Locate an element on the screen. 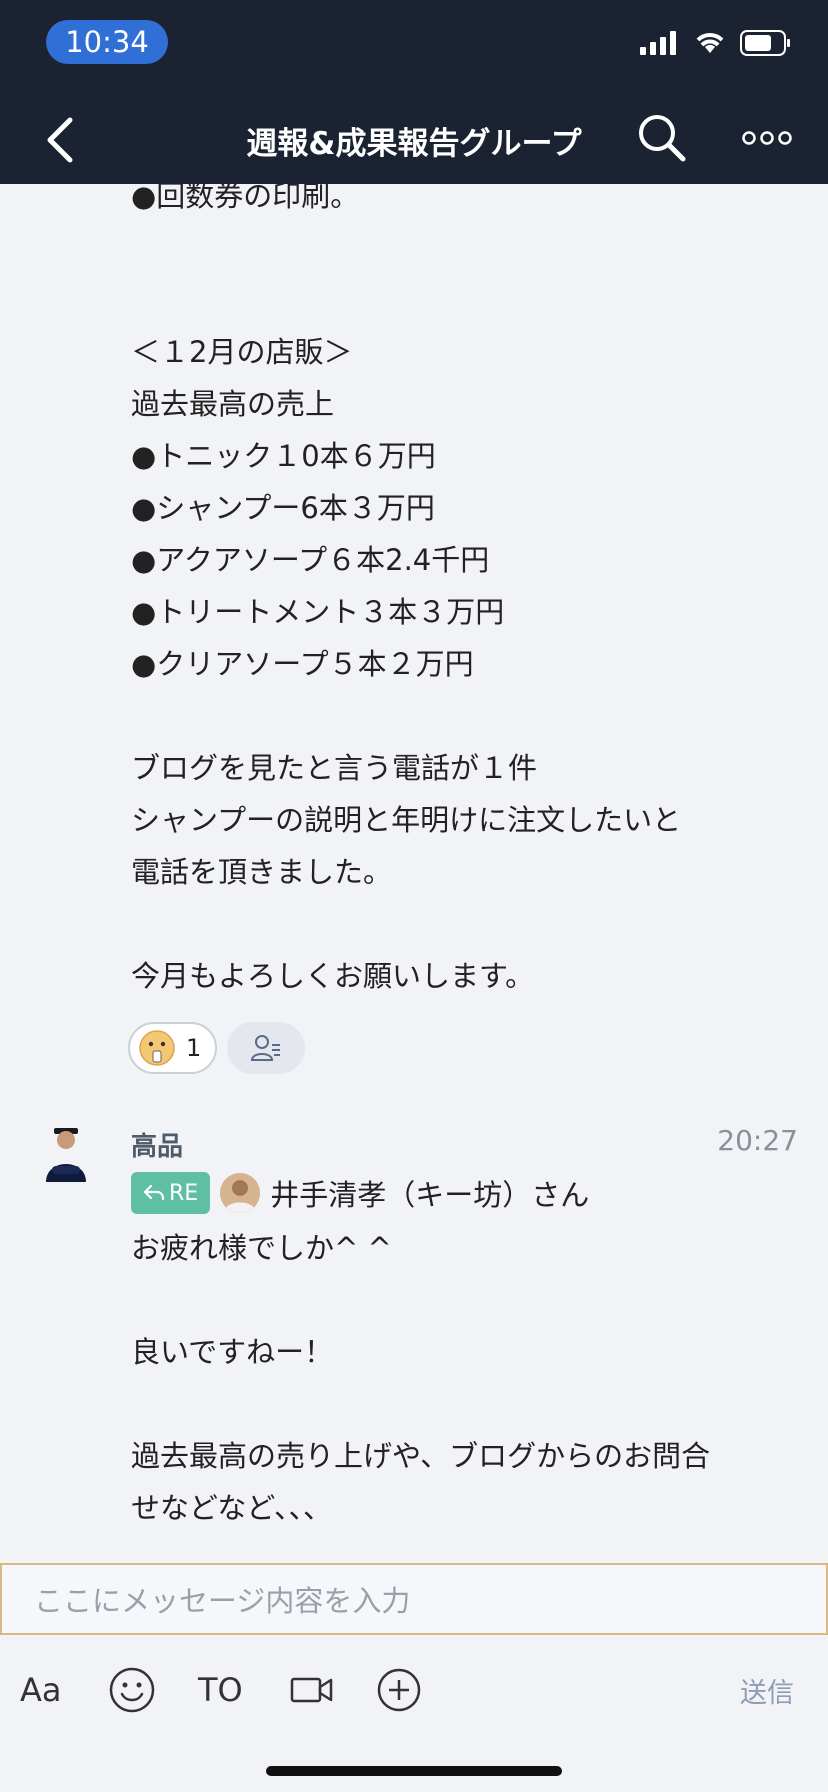 This screenshot has width=828, height=1792. reaction-count: 1 is located at coordinates (194, 1048).